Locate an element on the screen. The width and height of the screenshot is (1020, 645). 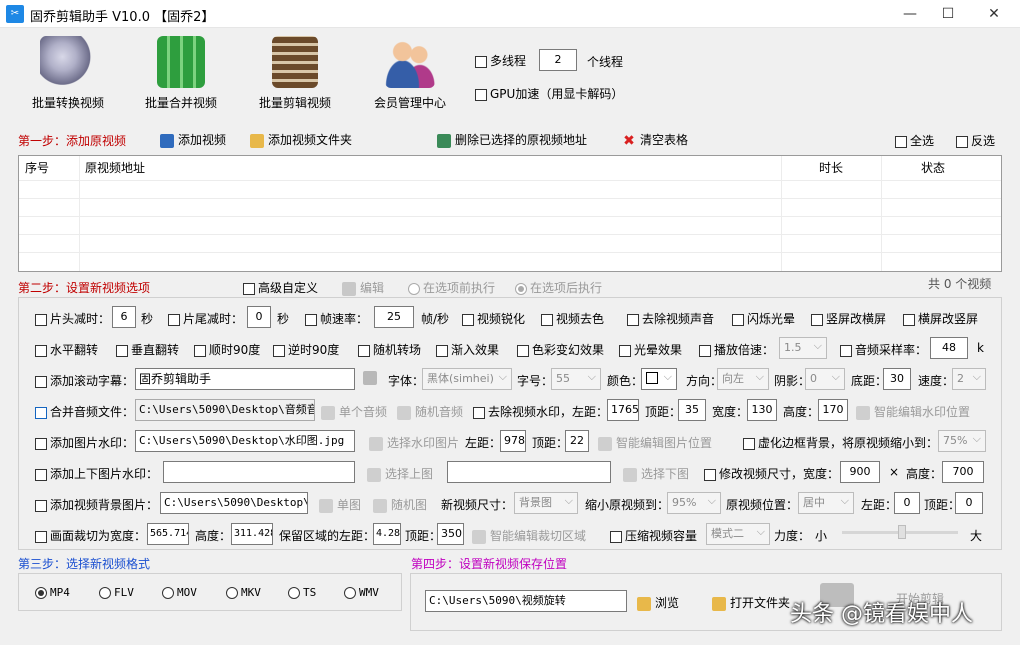
single-image-button: 单图 is located at coordinates (340, 504).